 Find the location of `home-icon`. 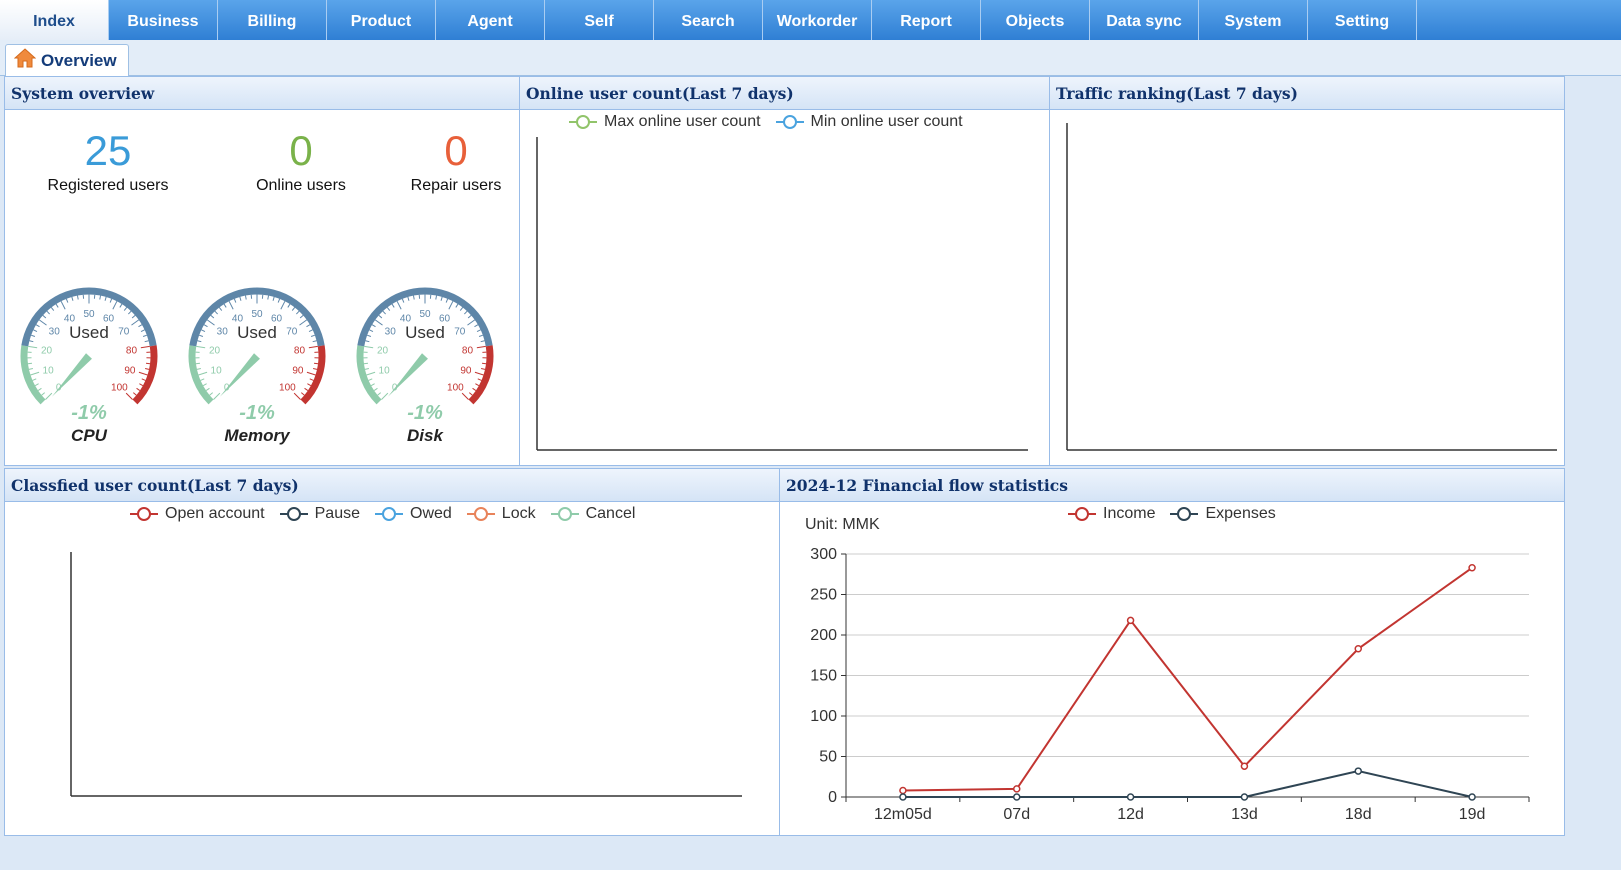

home-icon is located at coordinates (27, 60).